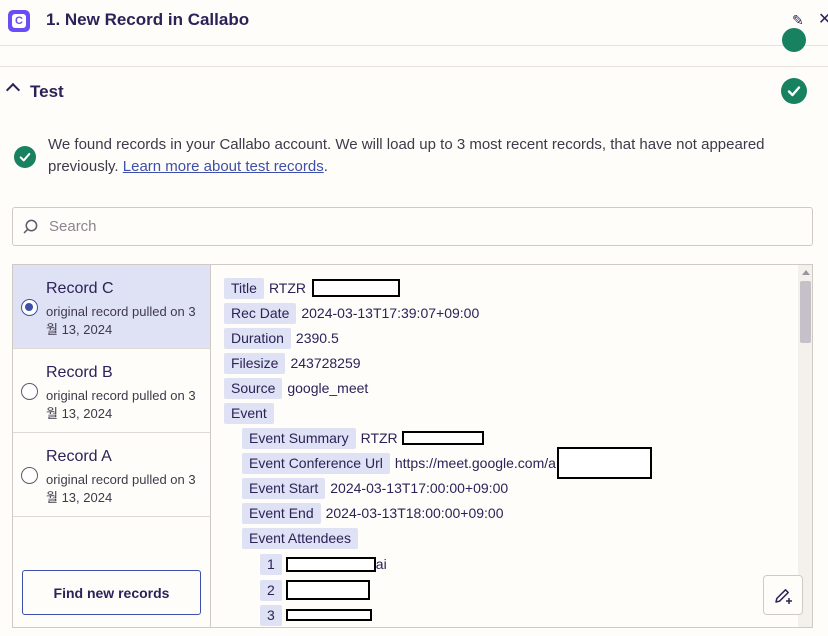 This screenshot has height=636, width=828. I want to click on check-circle-icon, so click(794, 91).